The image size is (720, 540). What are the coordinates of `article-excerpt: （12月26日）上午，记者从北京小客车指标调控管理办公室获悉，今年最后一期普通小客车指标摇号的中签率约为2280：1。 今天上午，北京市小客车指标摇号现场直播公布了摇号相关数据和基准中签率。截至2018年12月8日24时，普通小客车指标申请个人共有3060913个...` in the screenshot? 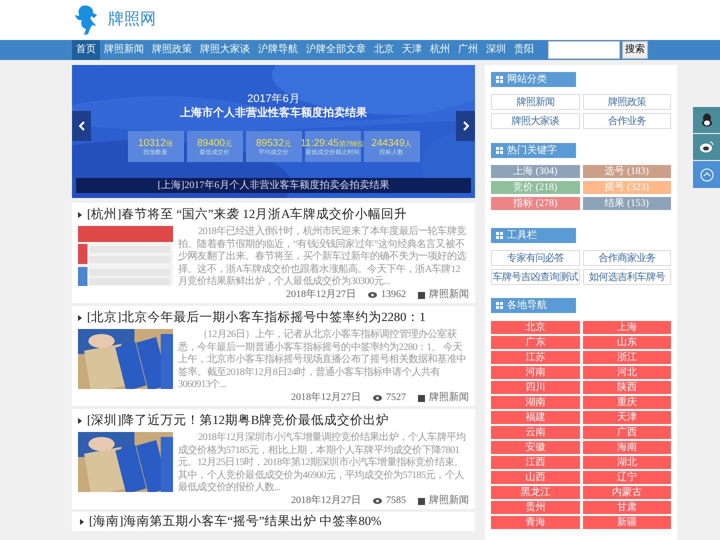 It's located at (323, 360).